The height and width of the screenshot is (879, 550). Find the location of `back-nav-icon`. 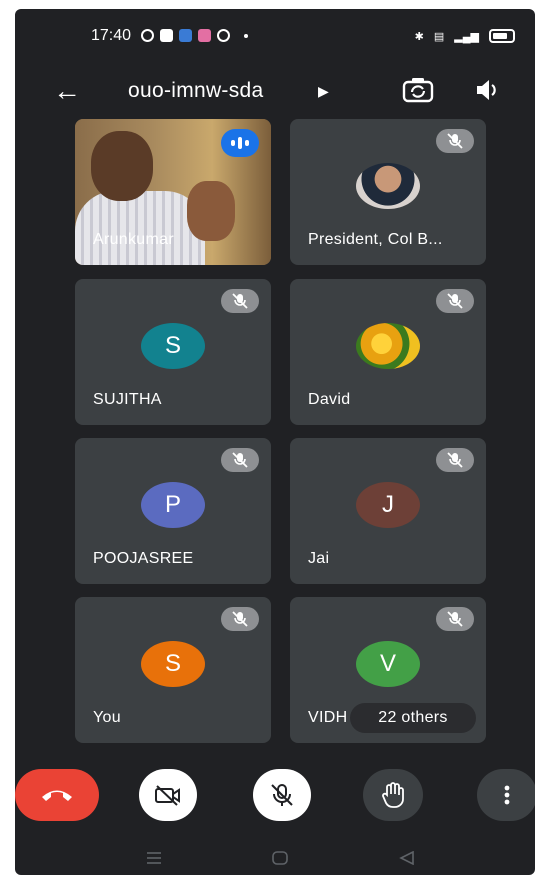

back-nav-icon is located at coordinates (407, 858).